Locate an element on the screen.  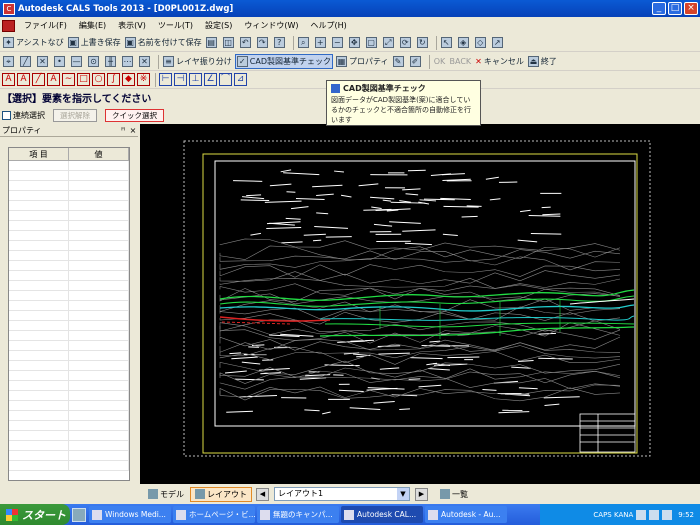
tab-model: モデル is located at coordinates (166, 494).